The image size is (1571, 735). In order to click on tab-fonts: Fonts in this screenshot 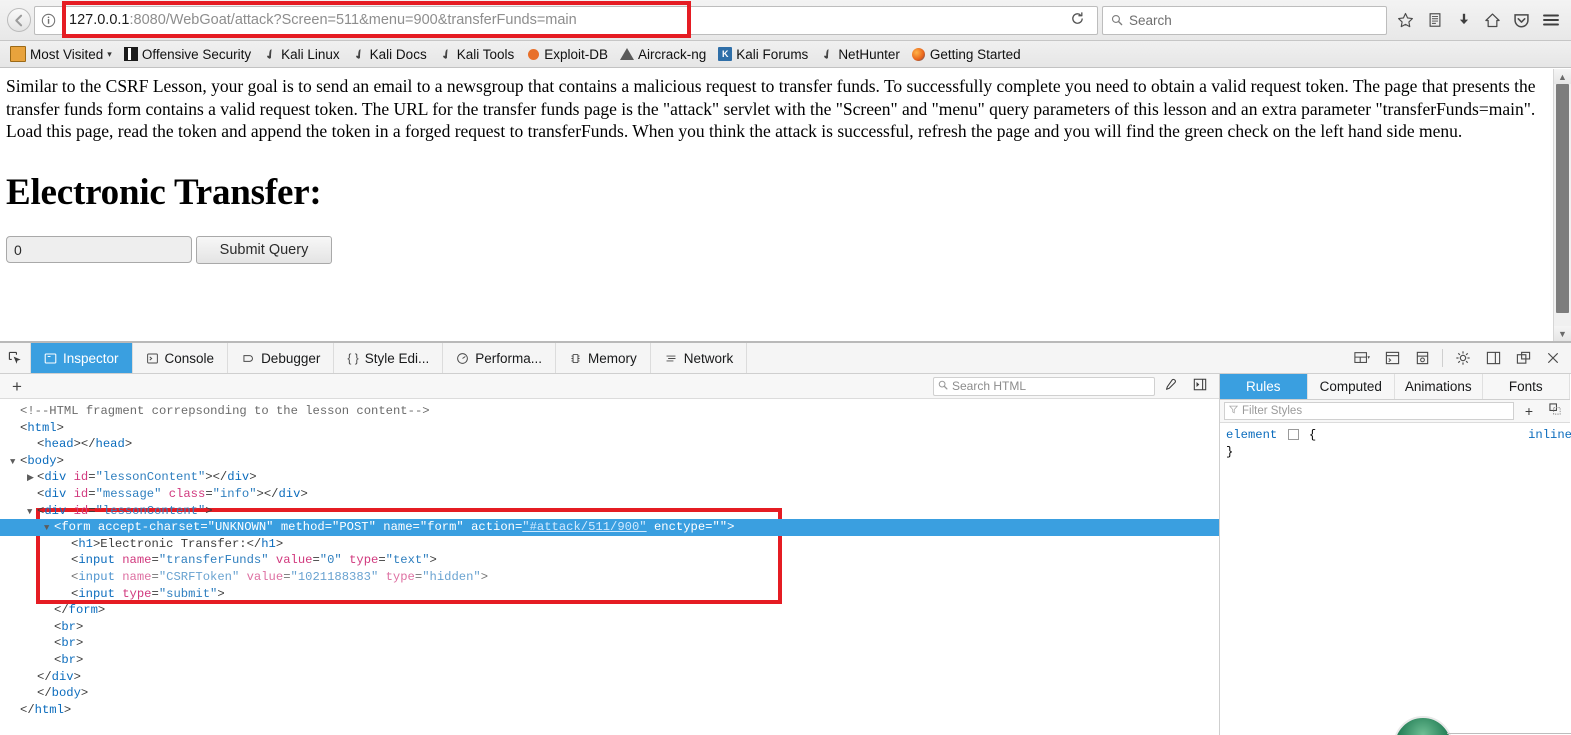, I will do `click(1526, 386)`.